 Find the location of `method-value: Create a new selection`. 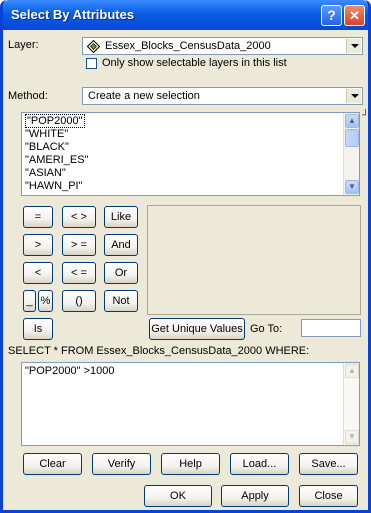

method-value: Create a new selection is located at coordinates (144, 96).